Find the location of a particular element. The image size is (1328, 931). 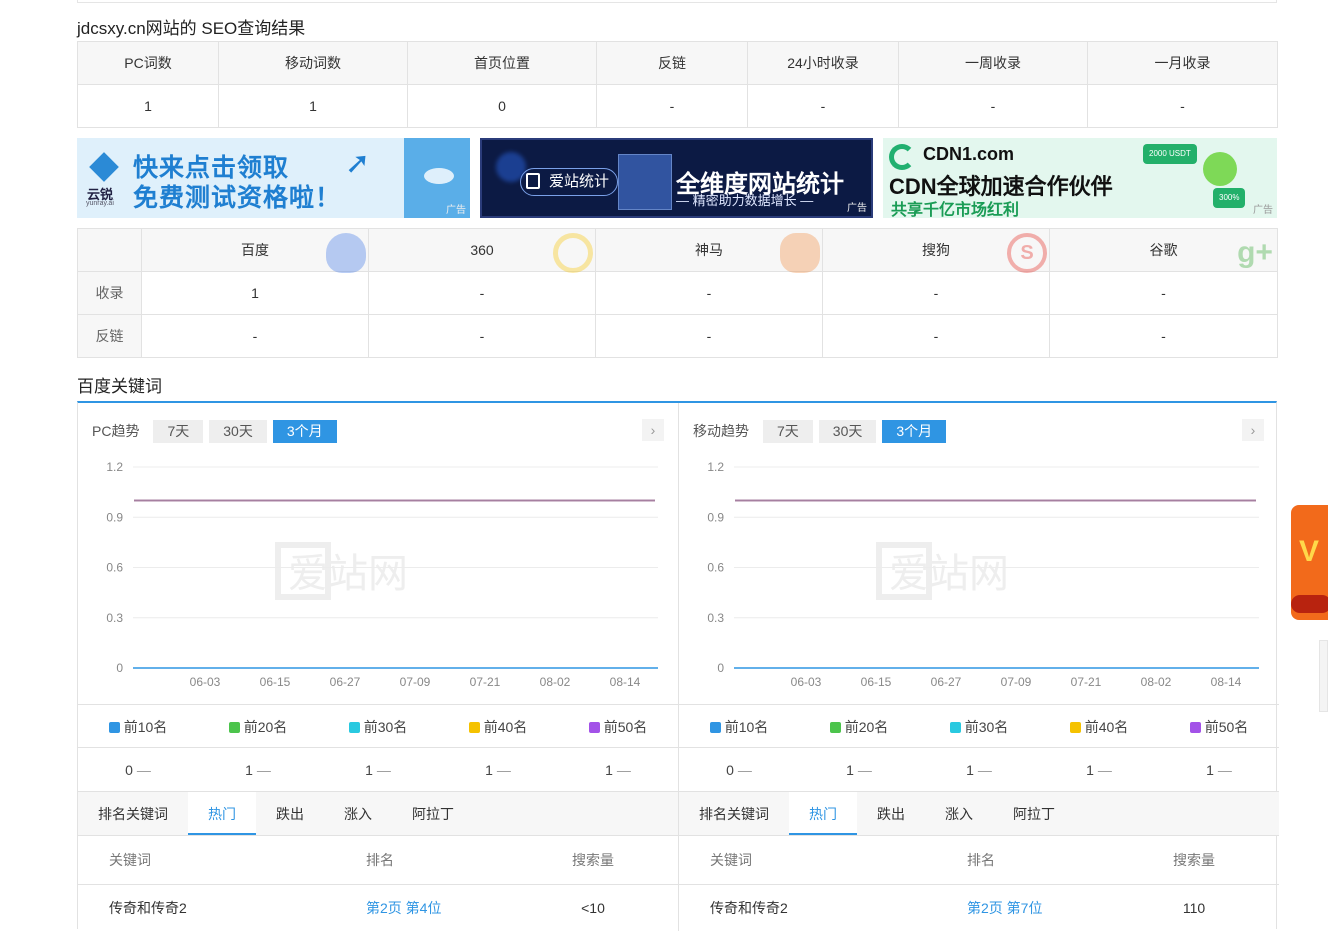

side-promo-ad: V is located at coordinates (1309, 562).